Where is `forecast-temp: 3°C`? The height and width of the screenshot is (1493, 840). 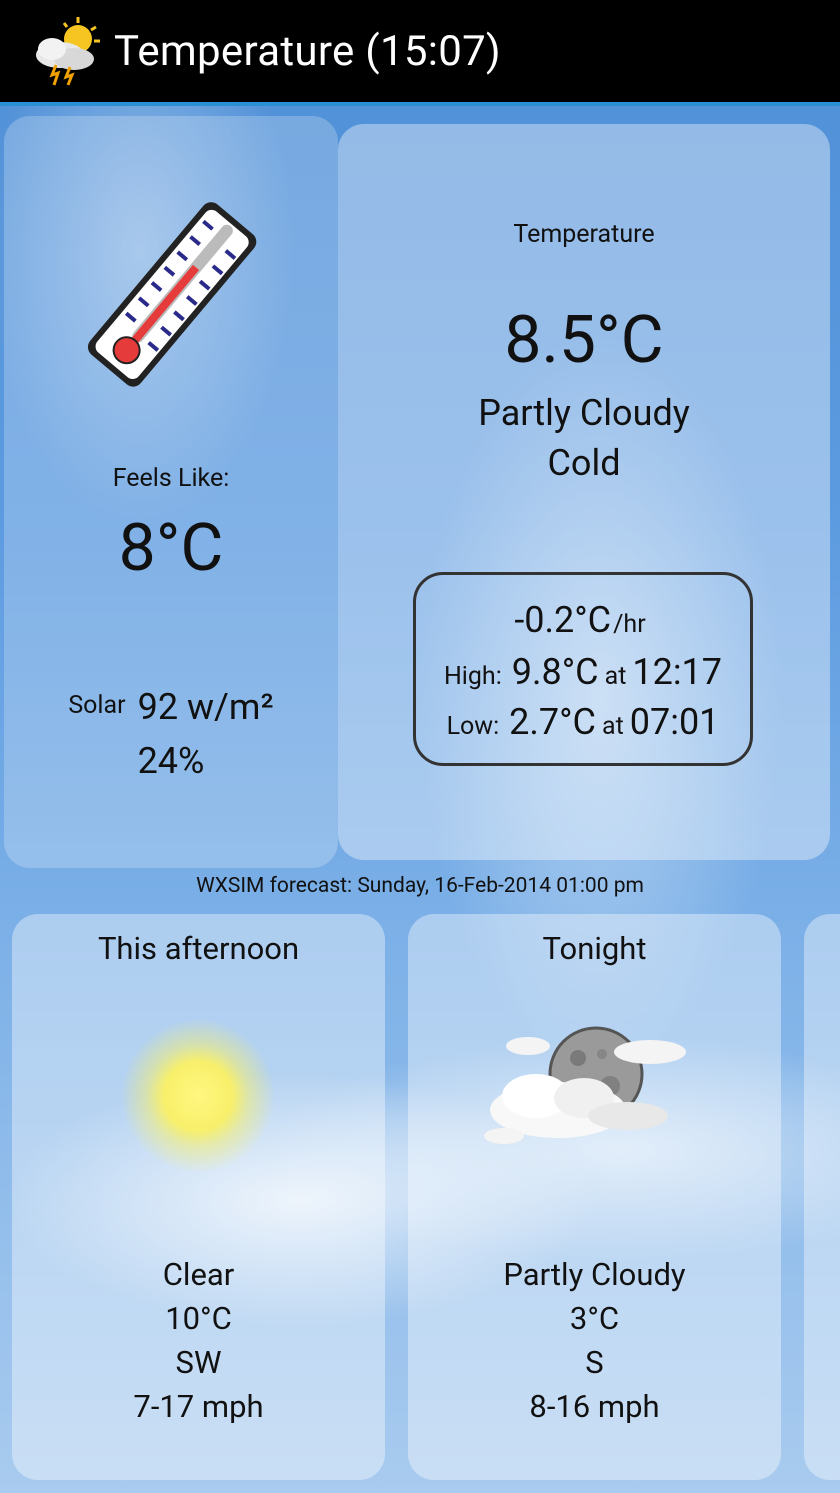 forecast-temp: 3°C is located at coordinates (594, 1318).